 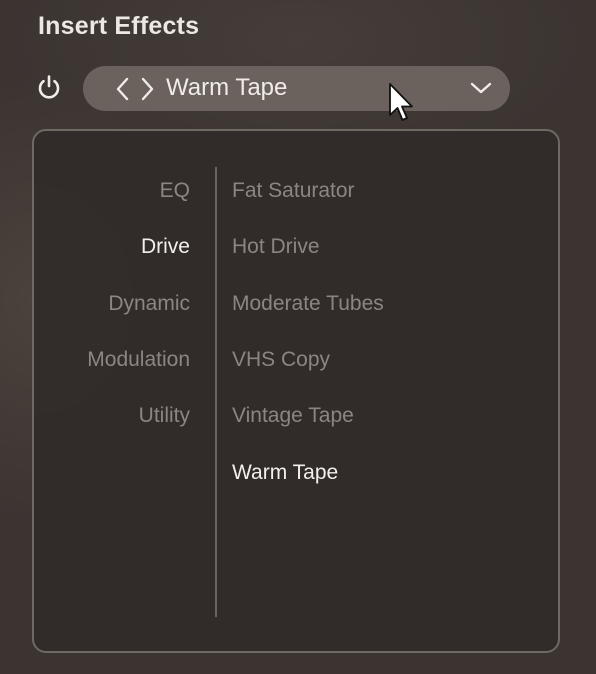 I want to click on power-icon, so click(x=49, y=87).